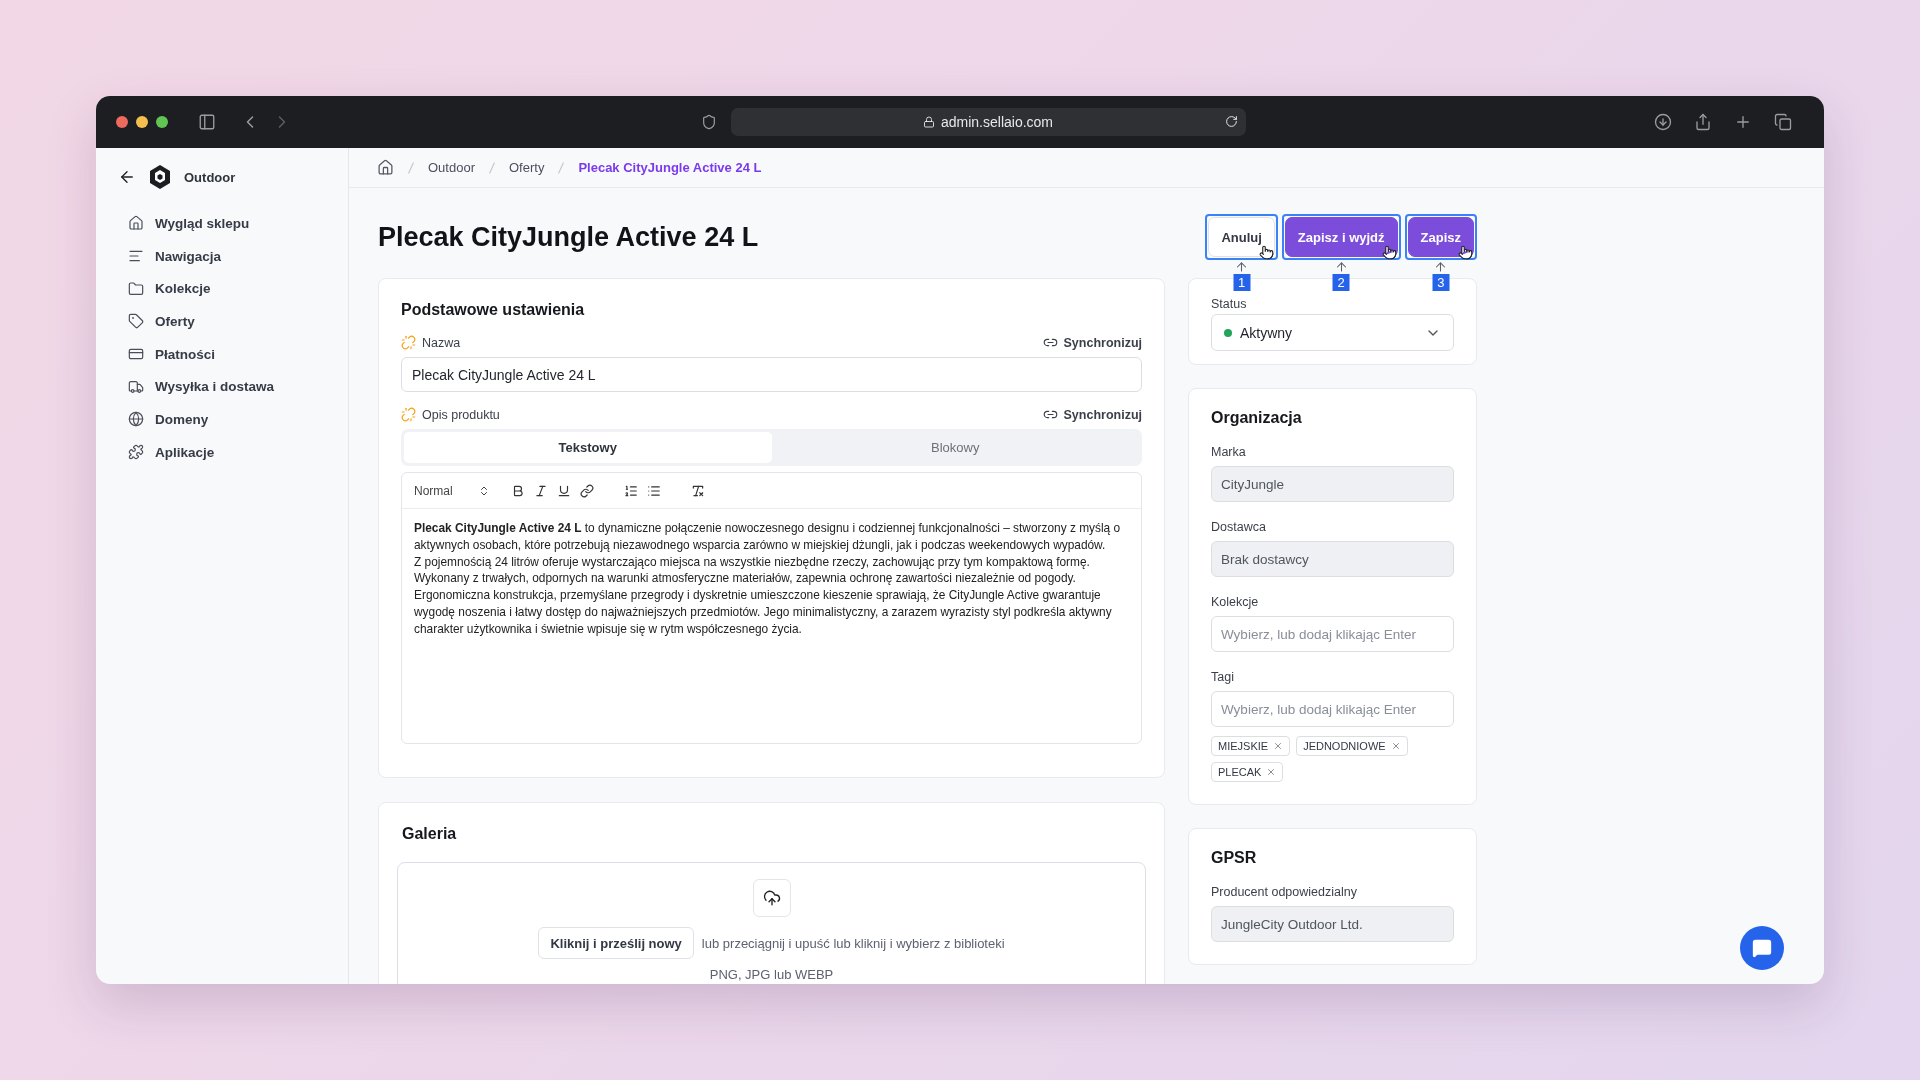 The height and width of the screenshot is (1080, 1920). I want to click on bold-tool, so click(518, 490).